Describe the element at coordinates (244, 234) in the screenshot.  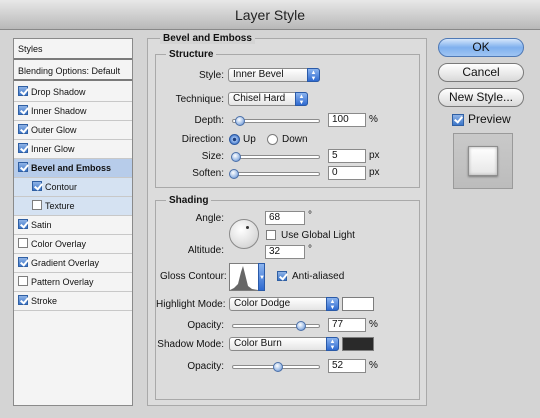
I see `angle-dial` at that location.